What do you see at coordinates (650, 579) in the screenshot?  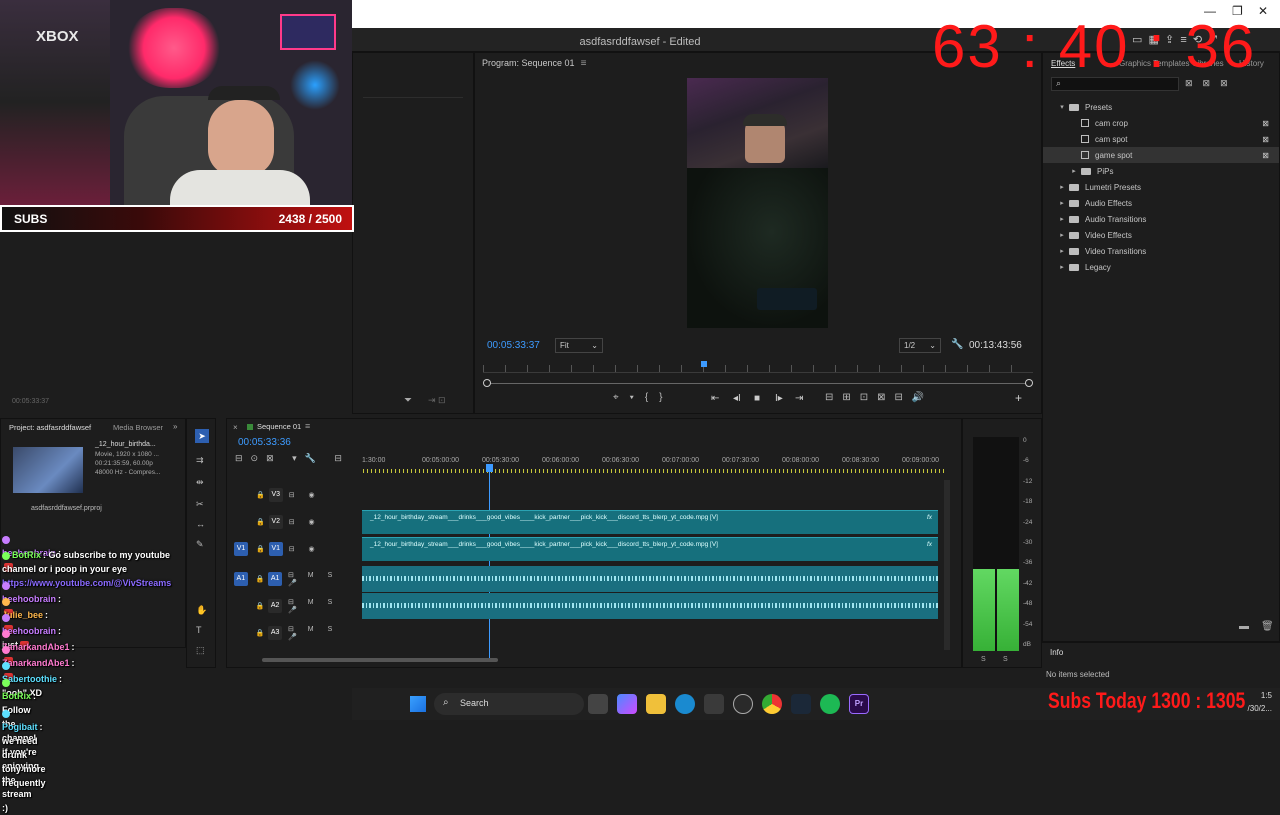 I see `audio-clip-a1` at bounding box center [650, 579].